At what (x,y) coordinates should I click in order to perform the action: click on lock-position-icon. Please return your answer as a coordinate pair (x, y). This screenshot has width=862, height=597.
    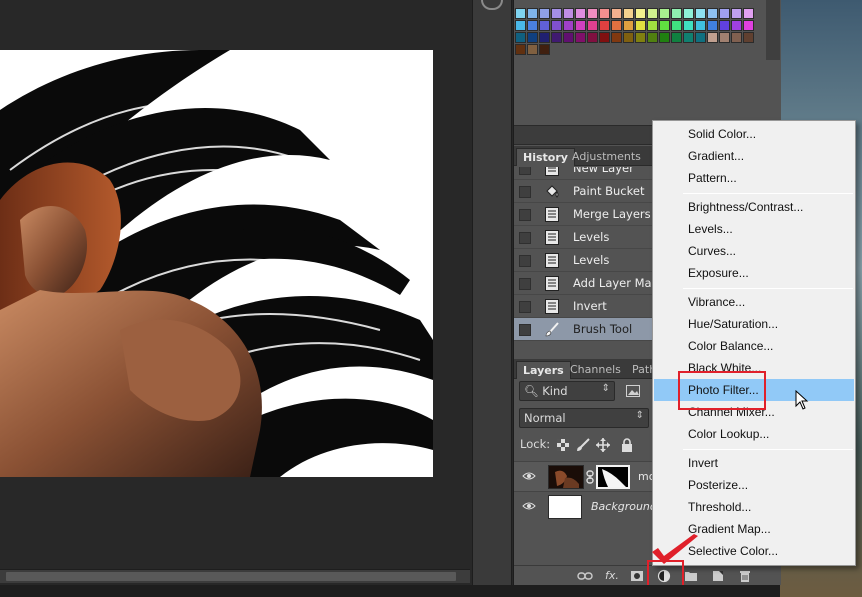
    Looking at the image, I should click on (603, 445).